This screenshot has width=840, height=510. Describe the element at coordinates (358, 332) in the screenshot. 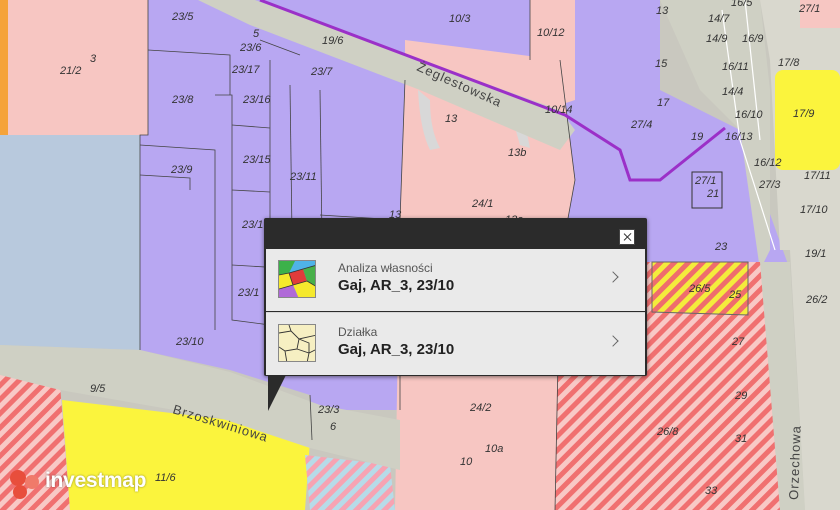

I see `item-category: Działka` at that location.